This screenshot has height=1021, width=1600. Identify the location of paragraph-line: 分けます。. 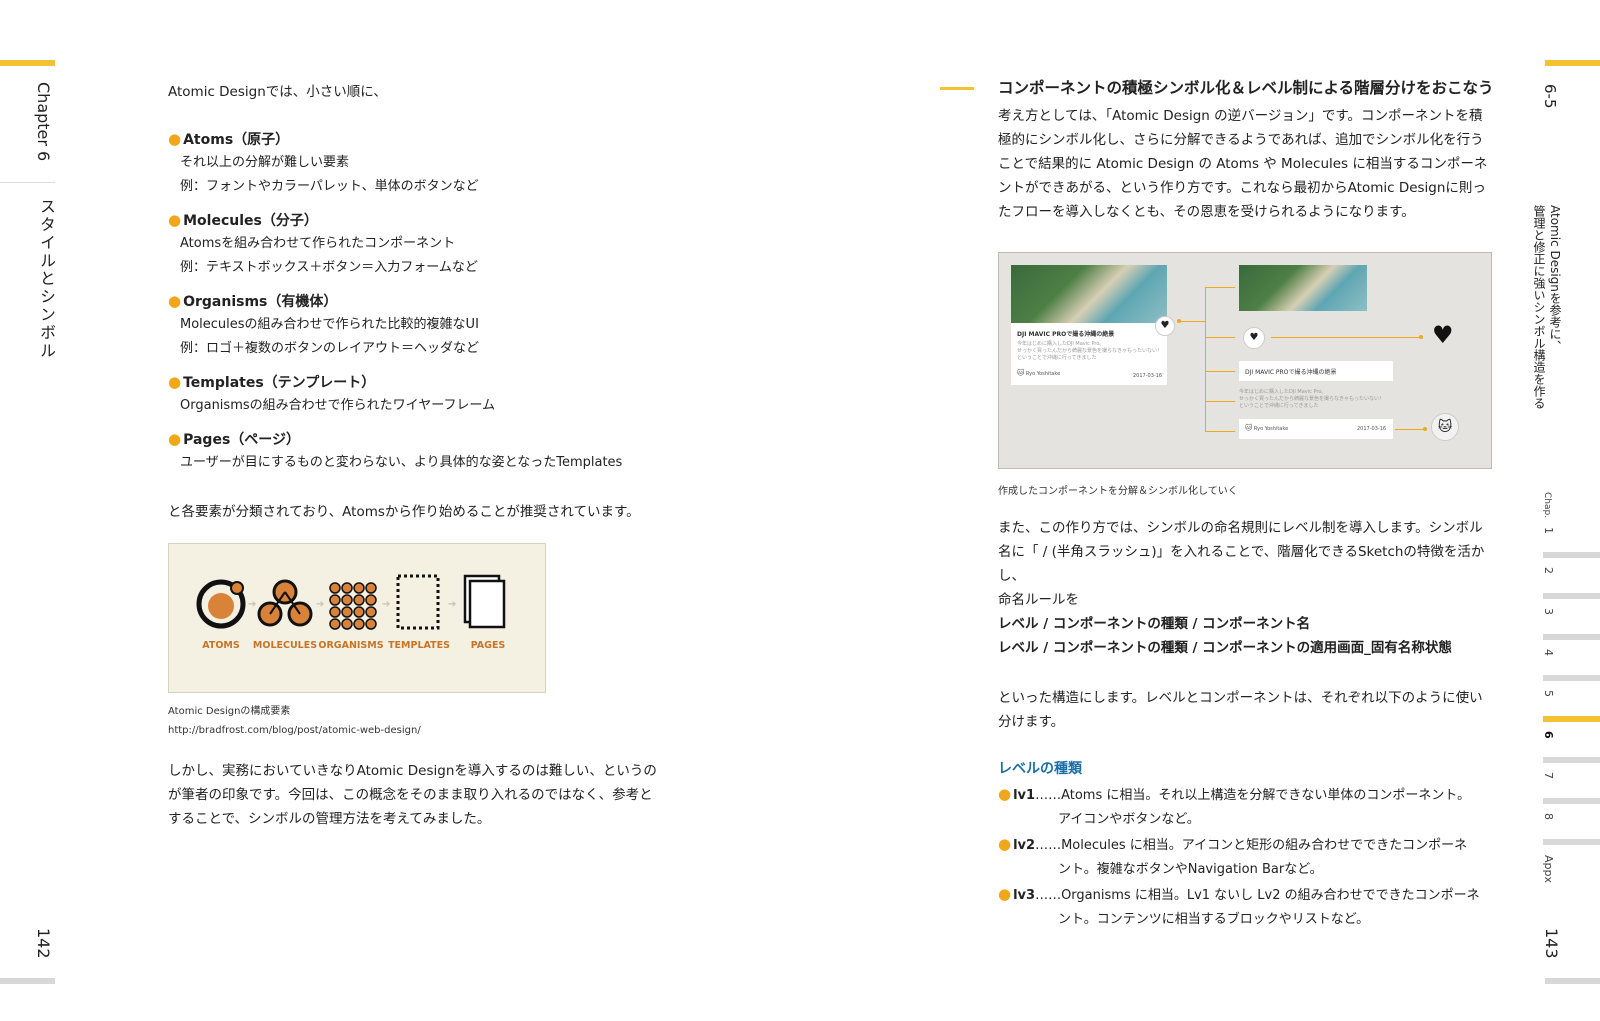
(1031, 722).